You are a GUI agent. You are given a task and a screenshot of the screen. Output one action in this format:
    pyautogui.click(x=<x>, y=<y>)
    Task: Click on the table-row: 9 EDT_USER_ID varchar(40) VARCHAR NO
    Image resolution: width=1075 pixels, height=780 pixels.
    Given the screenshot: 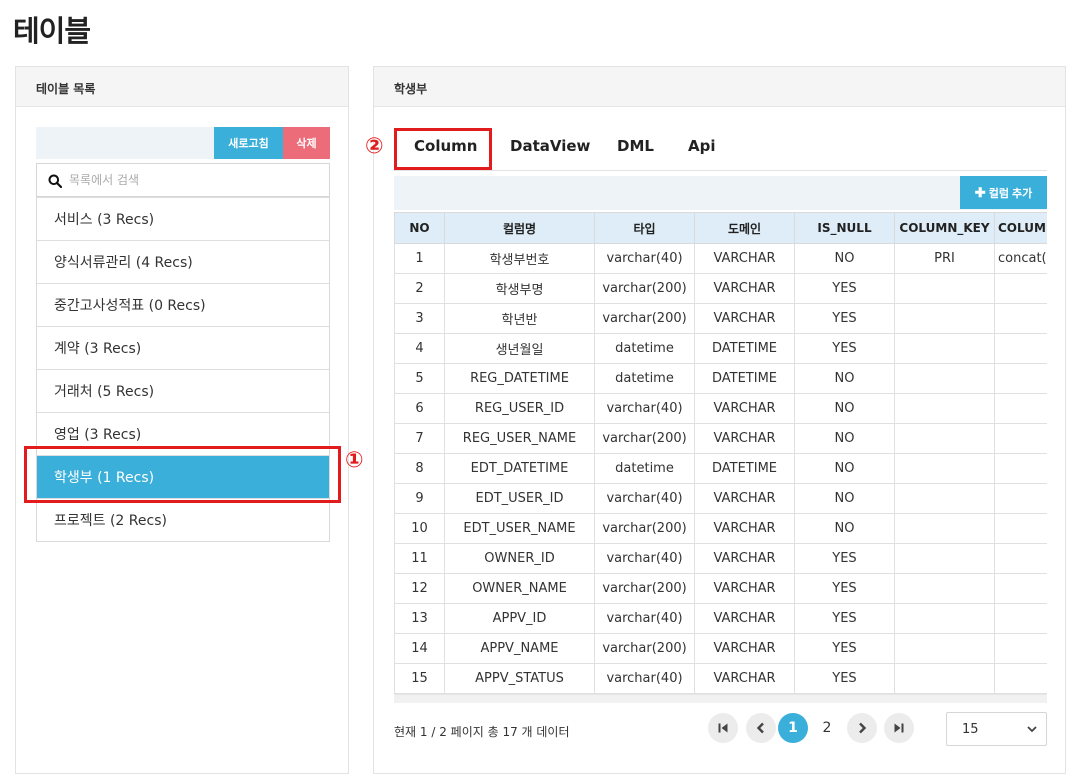 What is the action you would take?
    pyautogui.click(x=720, y=498)
    